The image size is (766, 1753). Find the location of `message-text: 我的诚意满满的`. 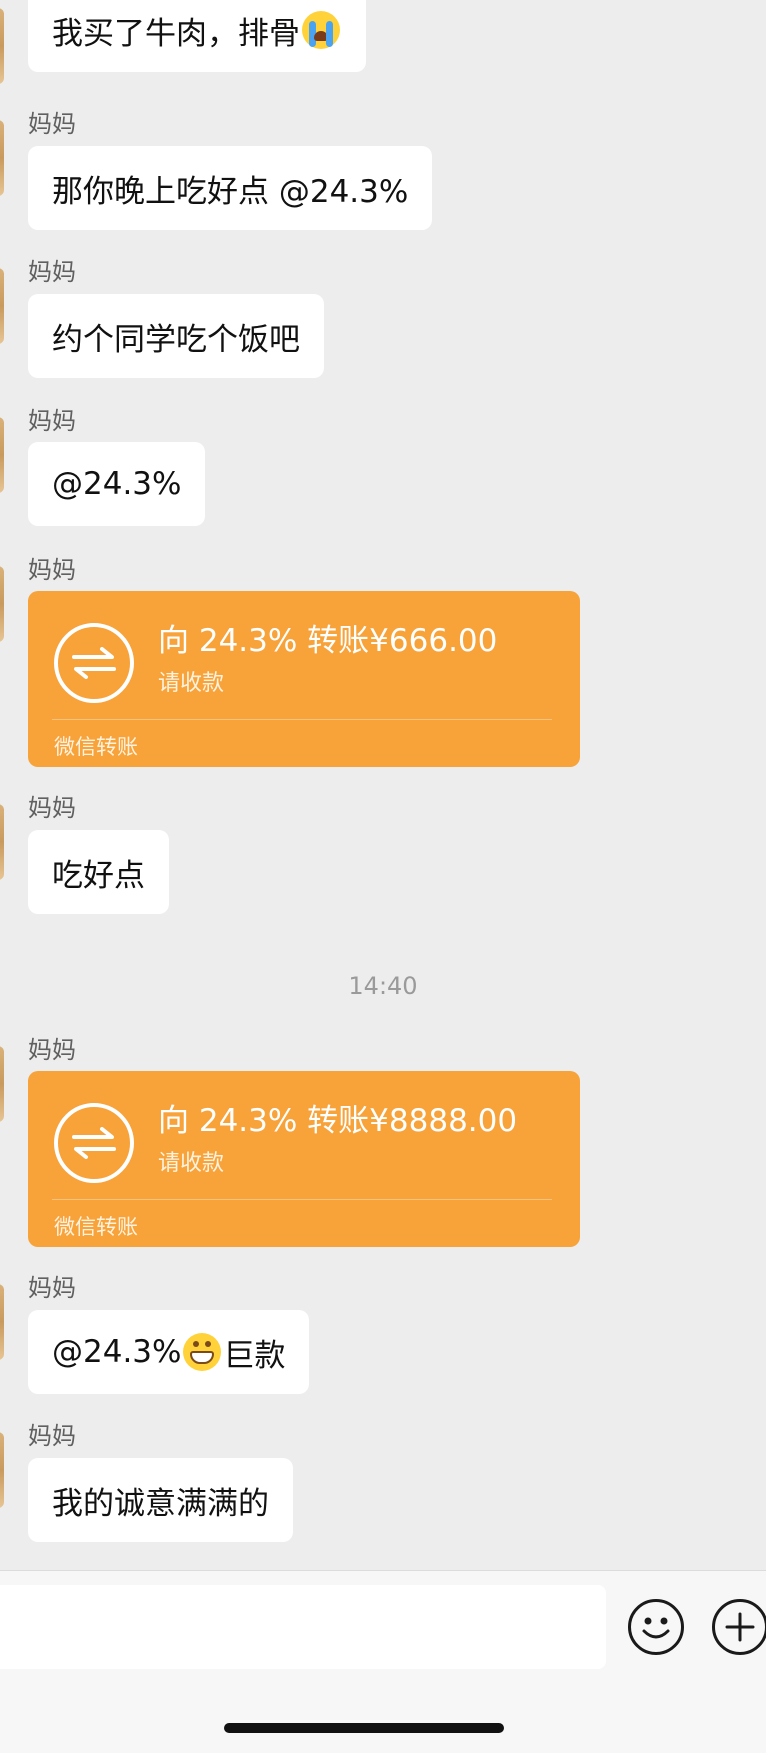

message-text: 我的诚意满满的 is located at coordinates (160, 1503).